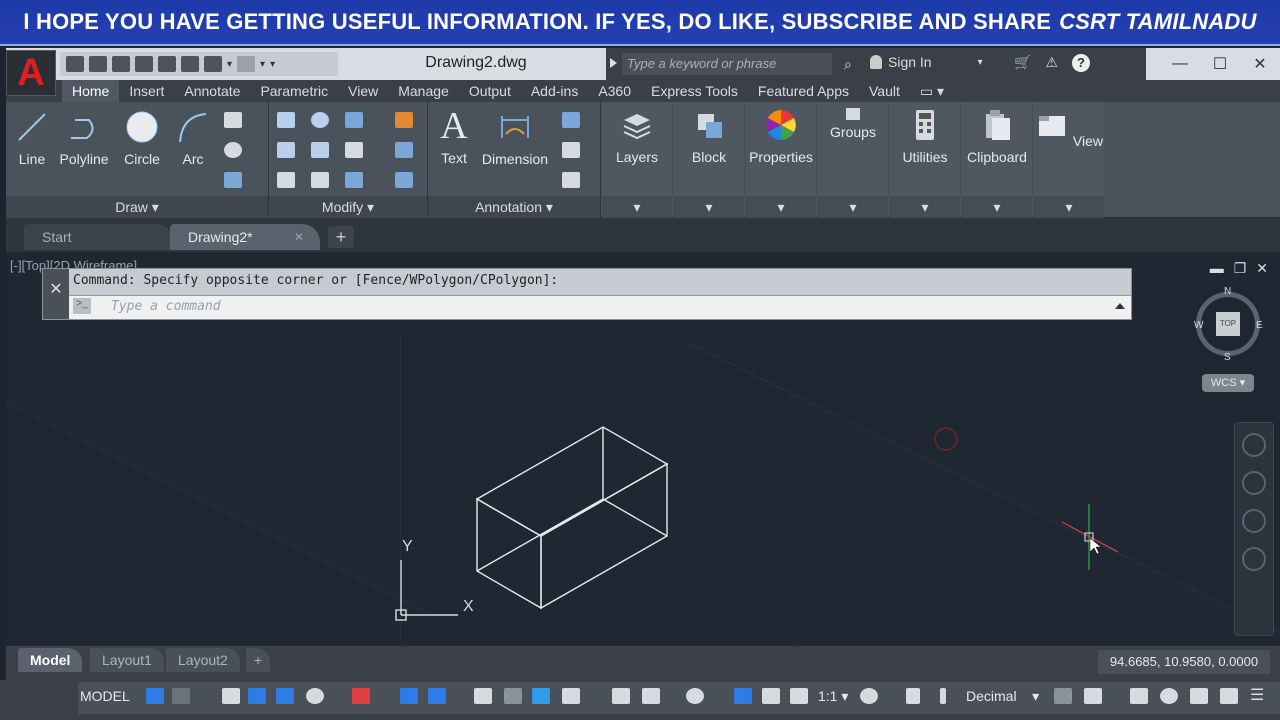  What do you see at coordinates (1228, 383) in the screenshot?
I see `wcs-menu: WCS ▾` at bounding box center [1228, 383].